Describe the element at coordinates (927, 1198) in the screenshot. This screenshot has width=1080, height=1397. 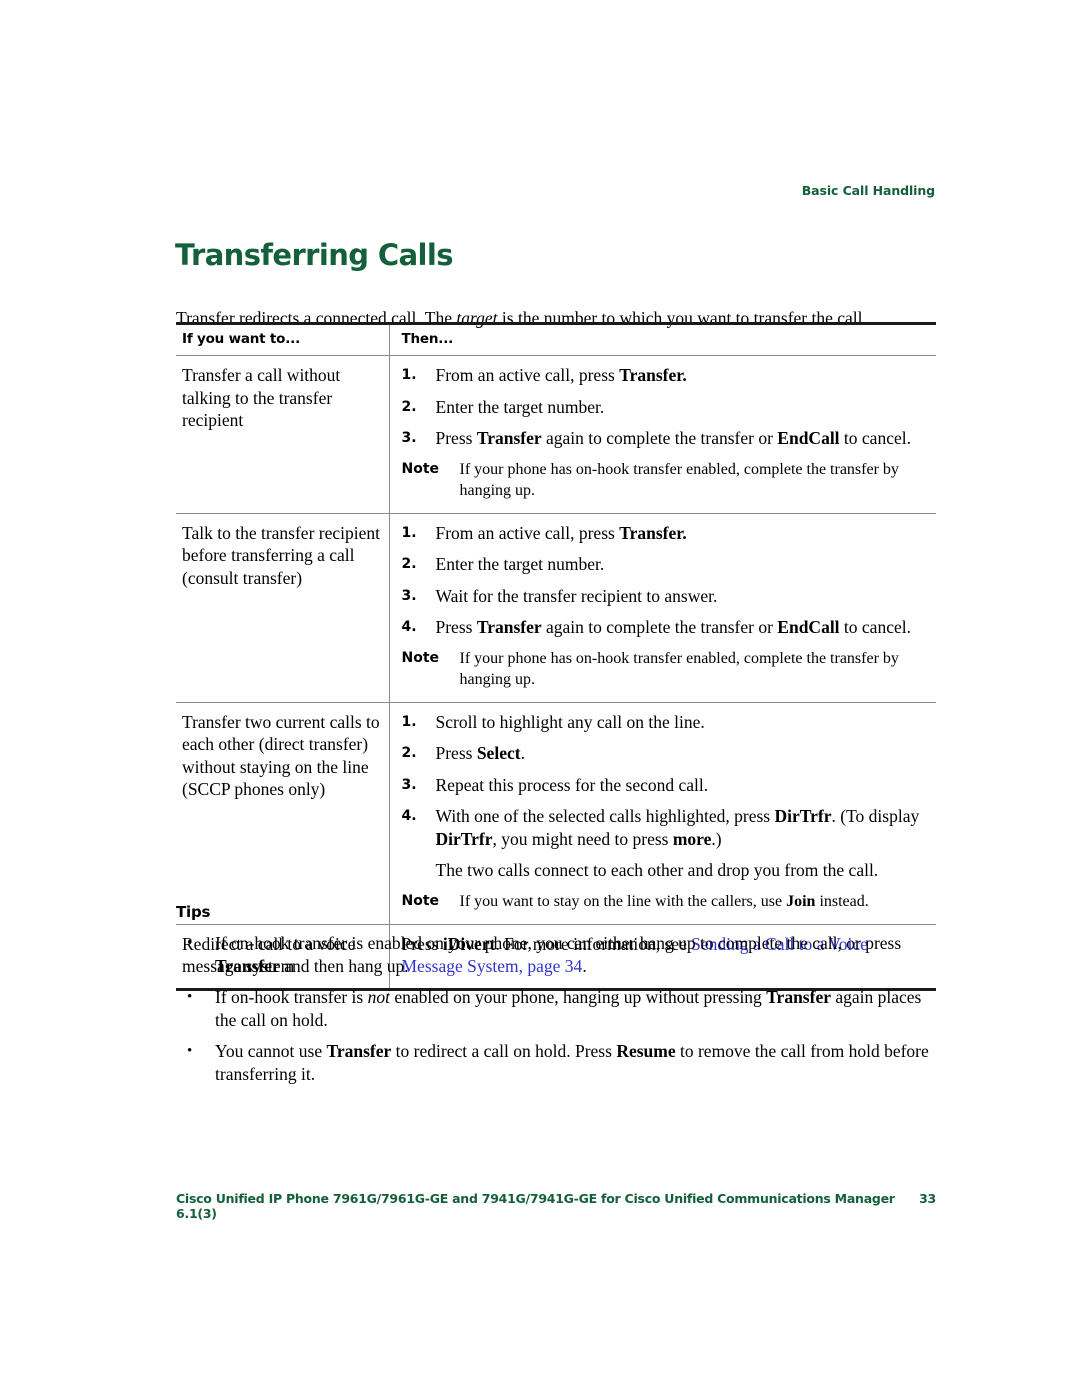
I see `footer-page-number: 33` at that location.